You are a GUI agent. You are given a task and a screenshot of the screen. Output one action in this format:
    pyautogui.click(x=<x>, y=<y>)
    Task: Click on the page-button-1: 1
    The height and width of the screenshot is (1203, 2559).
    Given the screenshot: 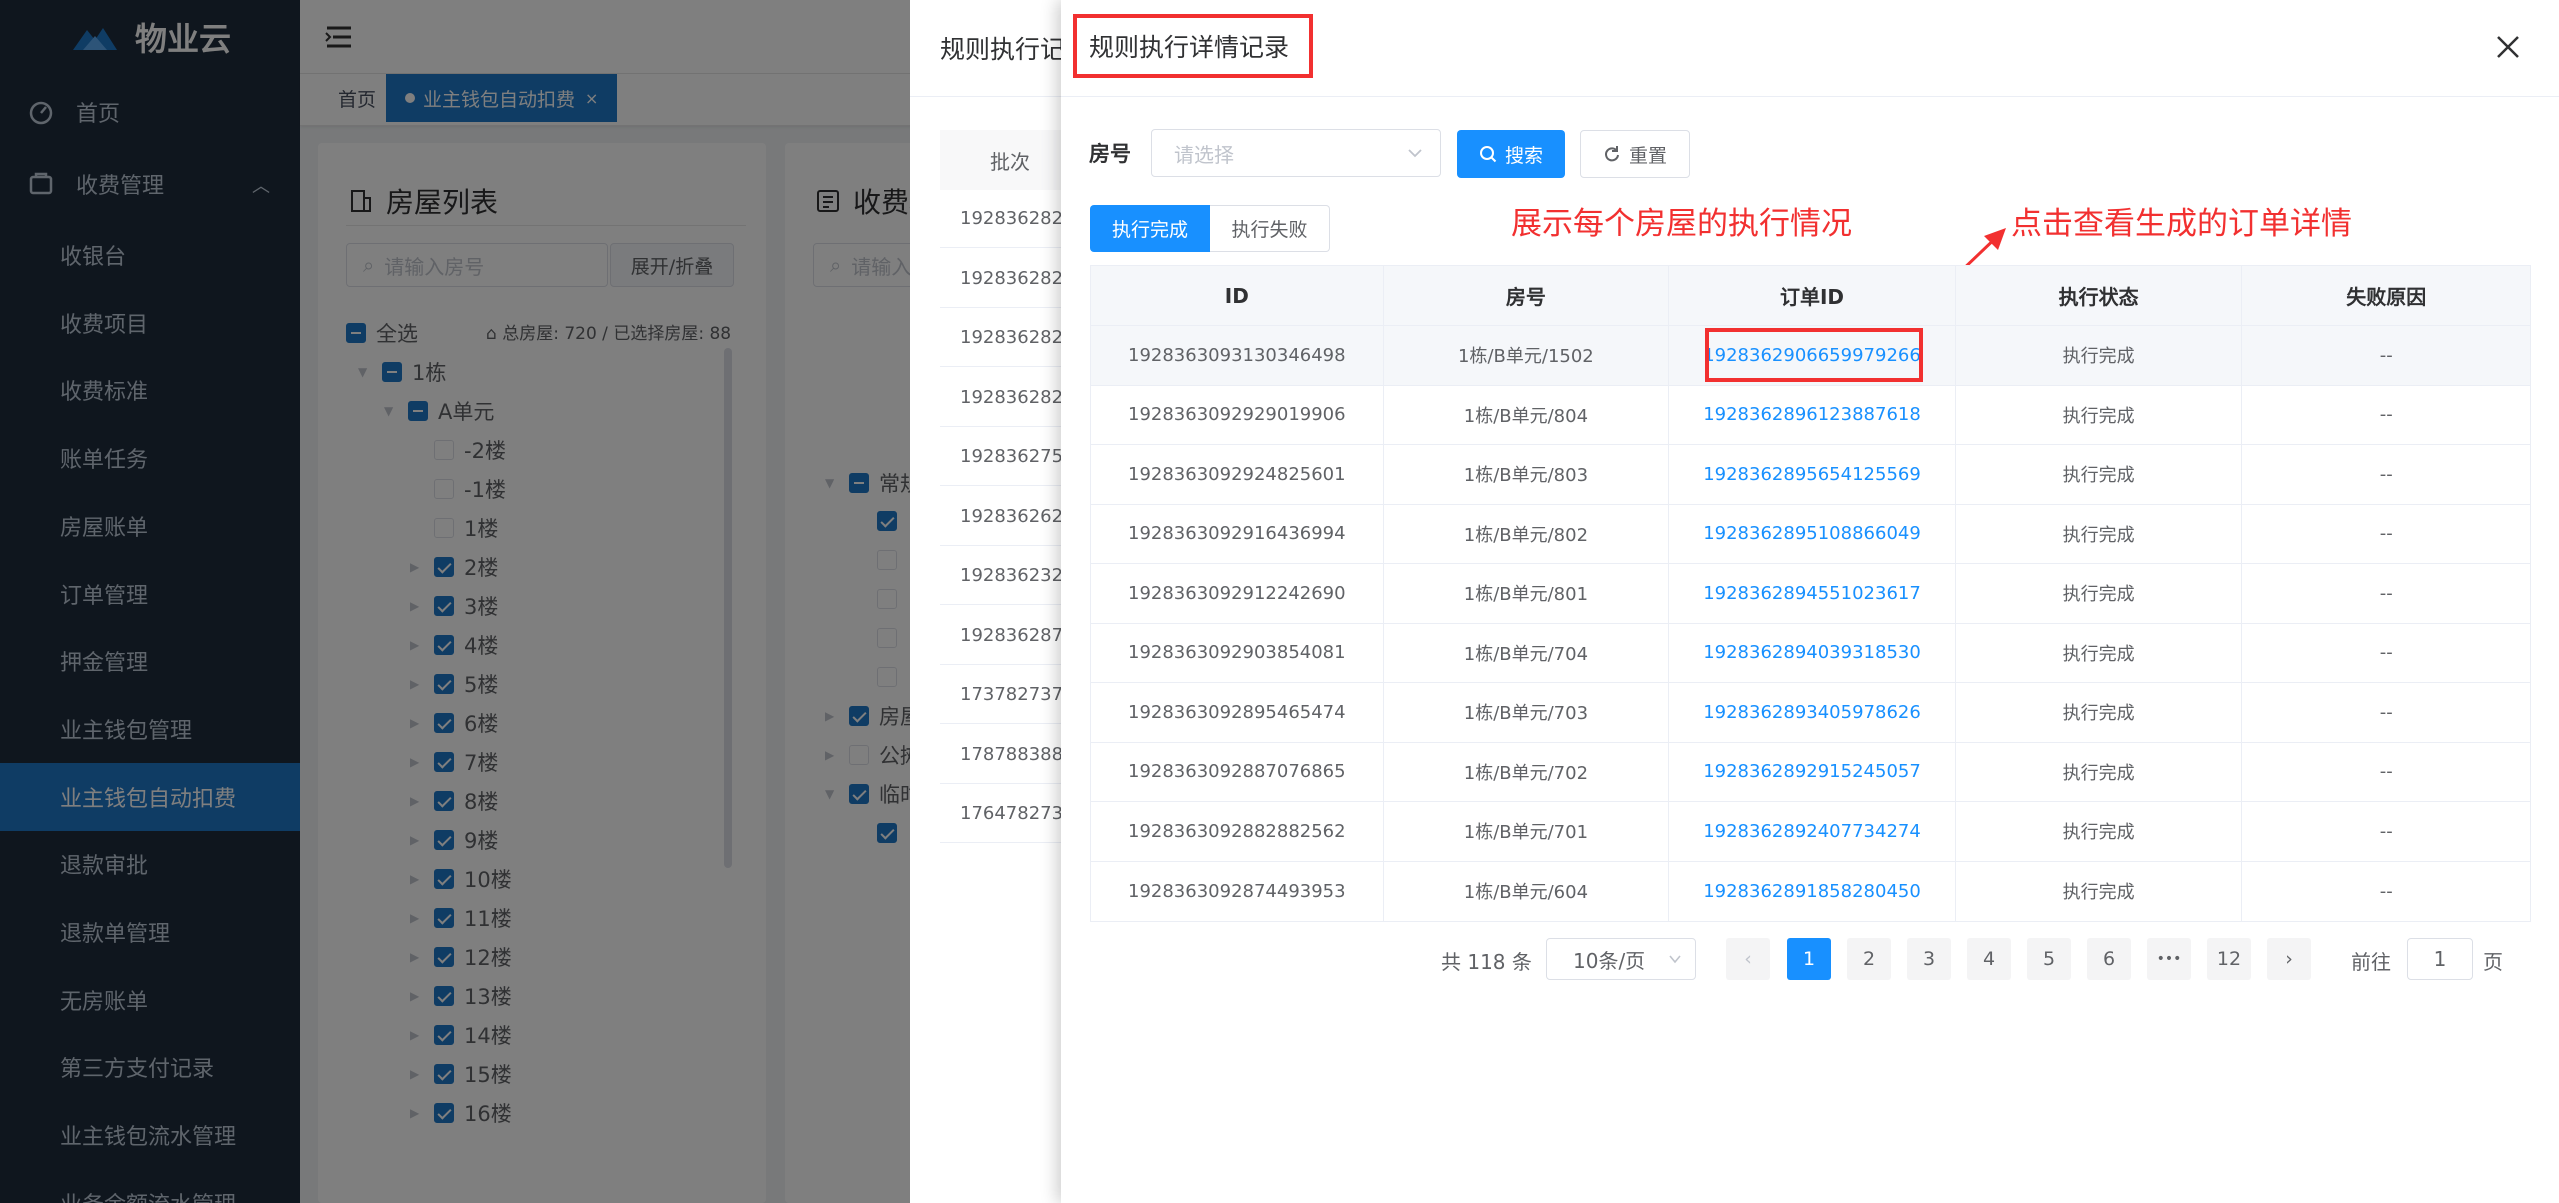 What is the action you would take?
    pyautogui.click(x=1809, y=959)
    